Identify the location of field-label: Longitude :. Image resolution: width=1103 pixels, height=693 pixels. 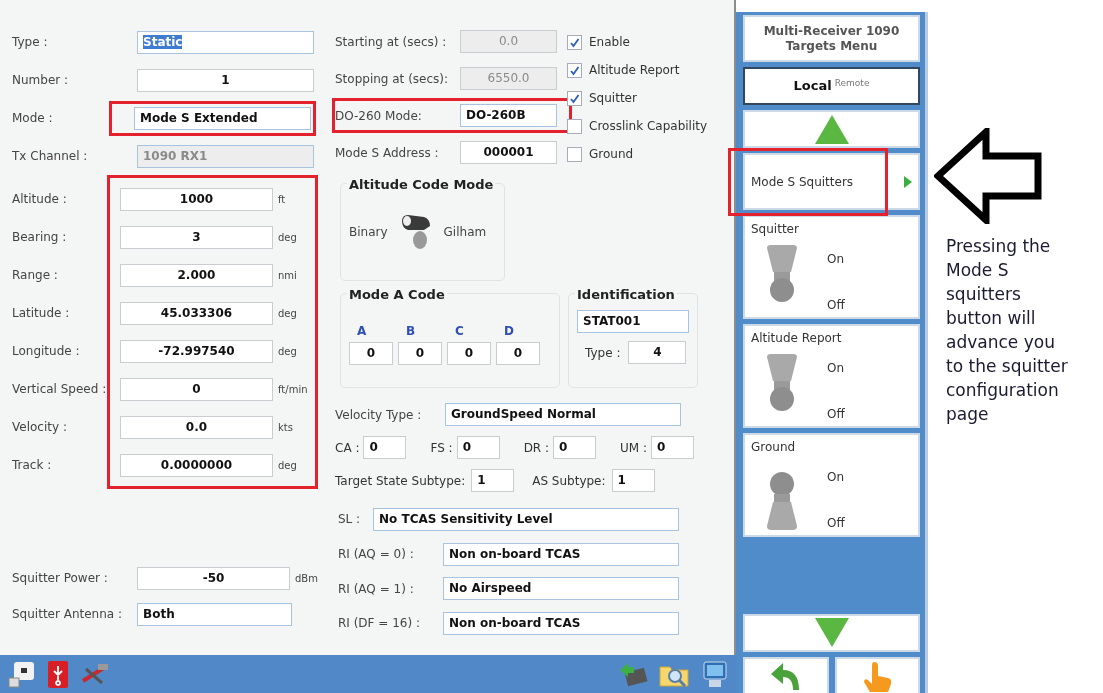
(46, 351).